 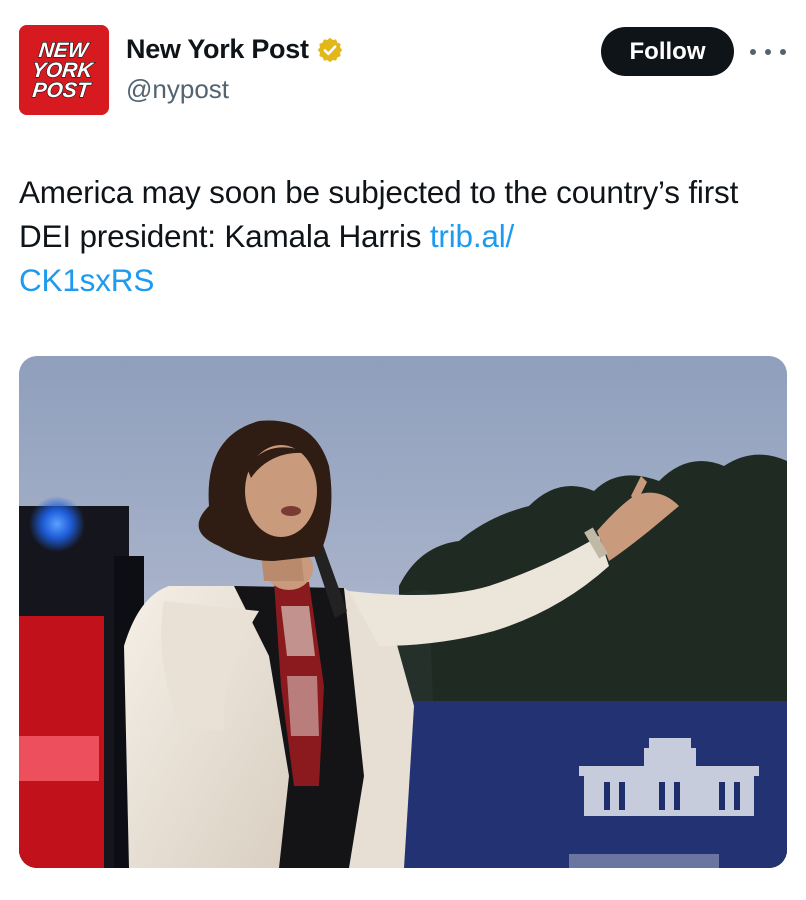 What do you see at coordinates (330, 50) in the screenshot?
I see `gold-verified-badge-icon` at bounding box center [330, 50].